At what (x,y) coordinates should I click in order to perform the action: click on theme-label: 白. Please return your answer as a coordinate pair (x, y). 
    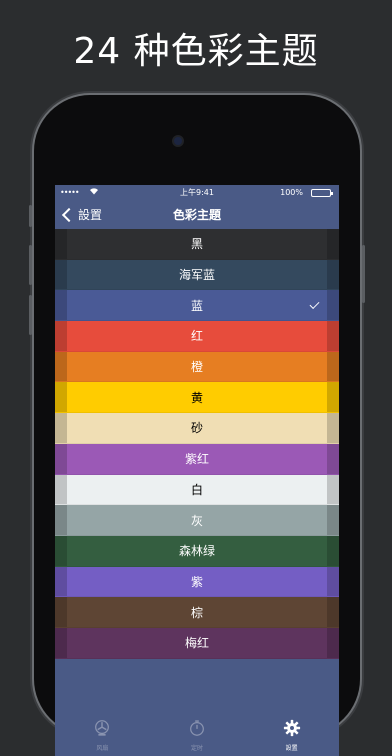
    Looking at the image, I should click on (196, 489).